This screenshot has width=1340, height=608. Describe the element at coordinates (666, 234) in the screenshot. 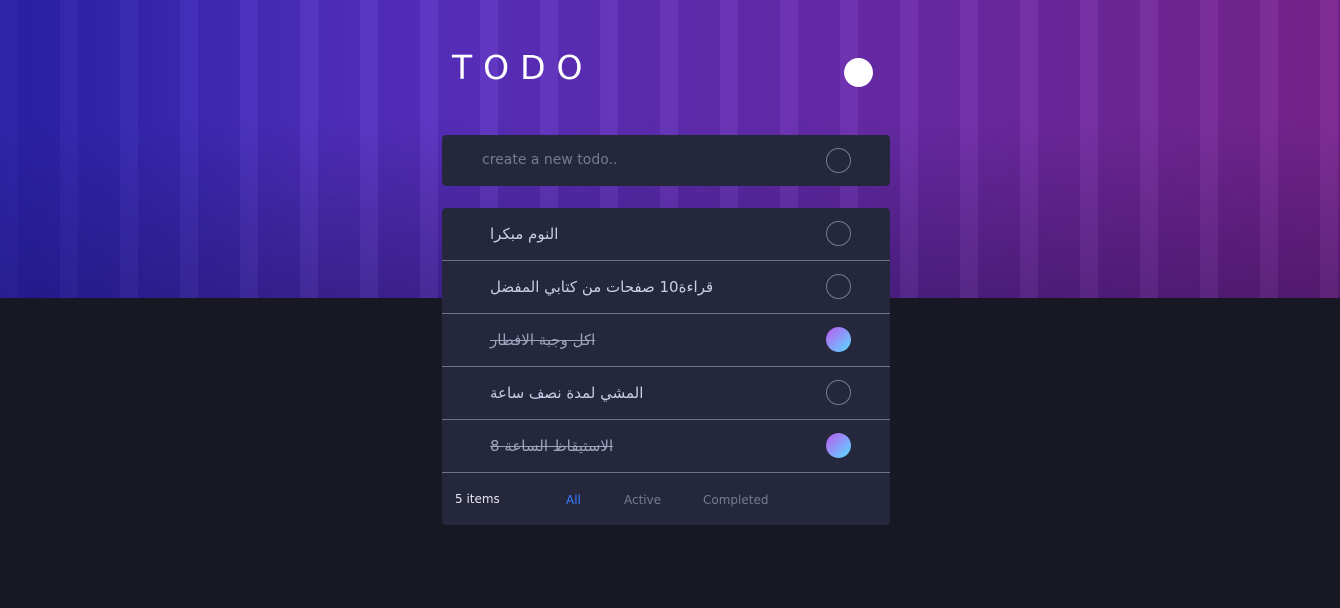

I see `todo-item: النوم مبكرا` at that location.